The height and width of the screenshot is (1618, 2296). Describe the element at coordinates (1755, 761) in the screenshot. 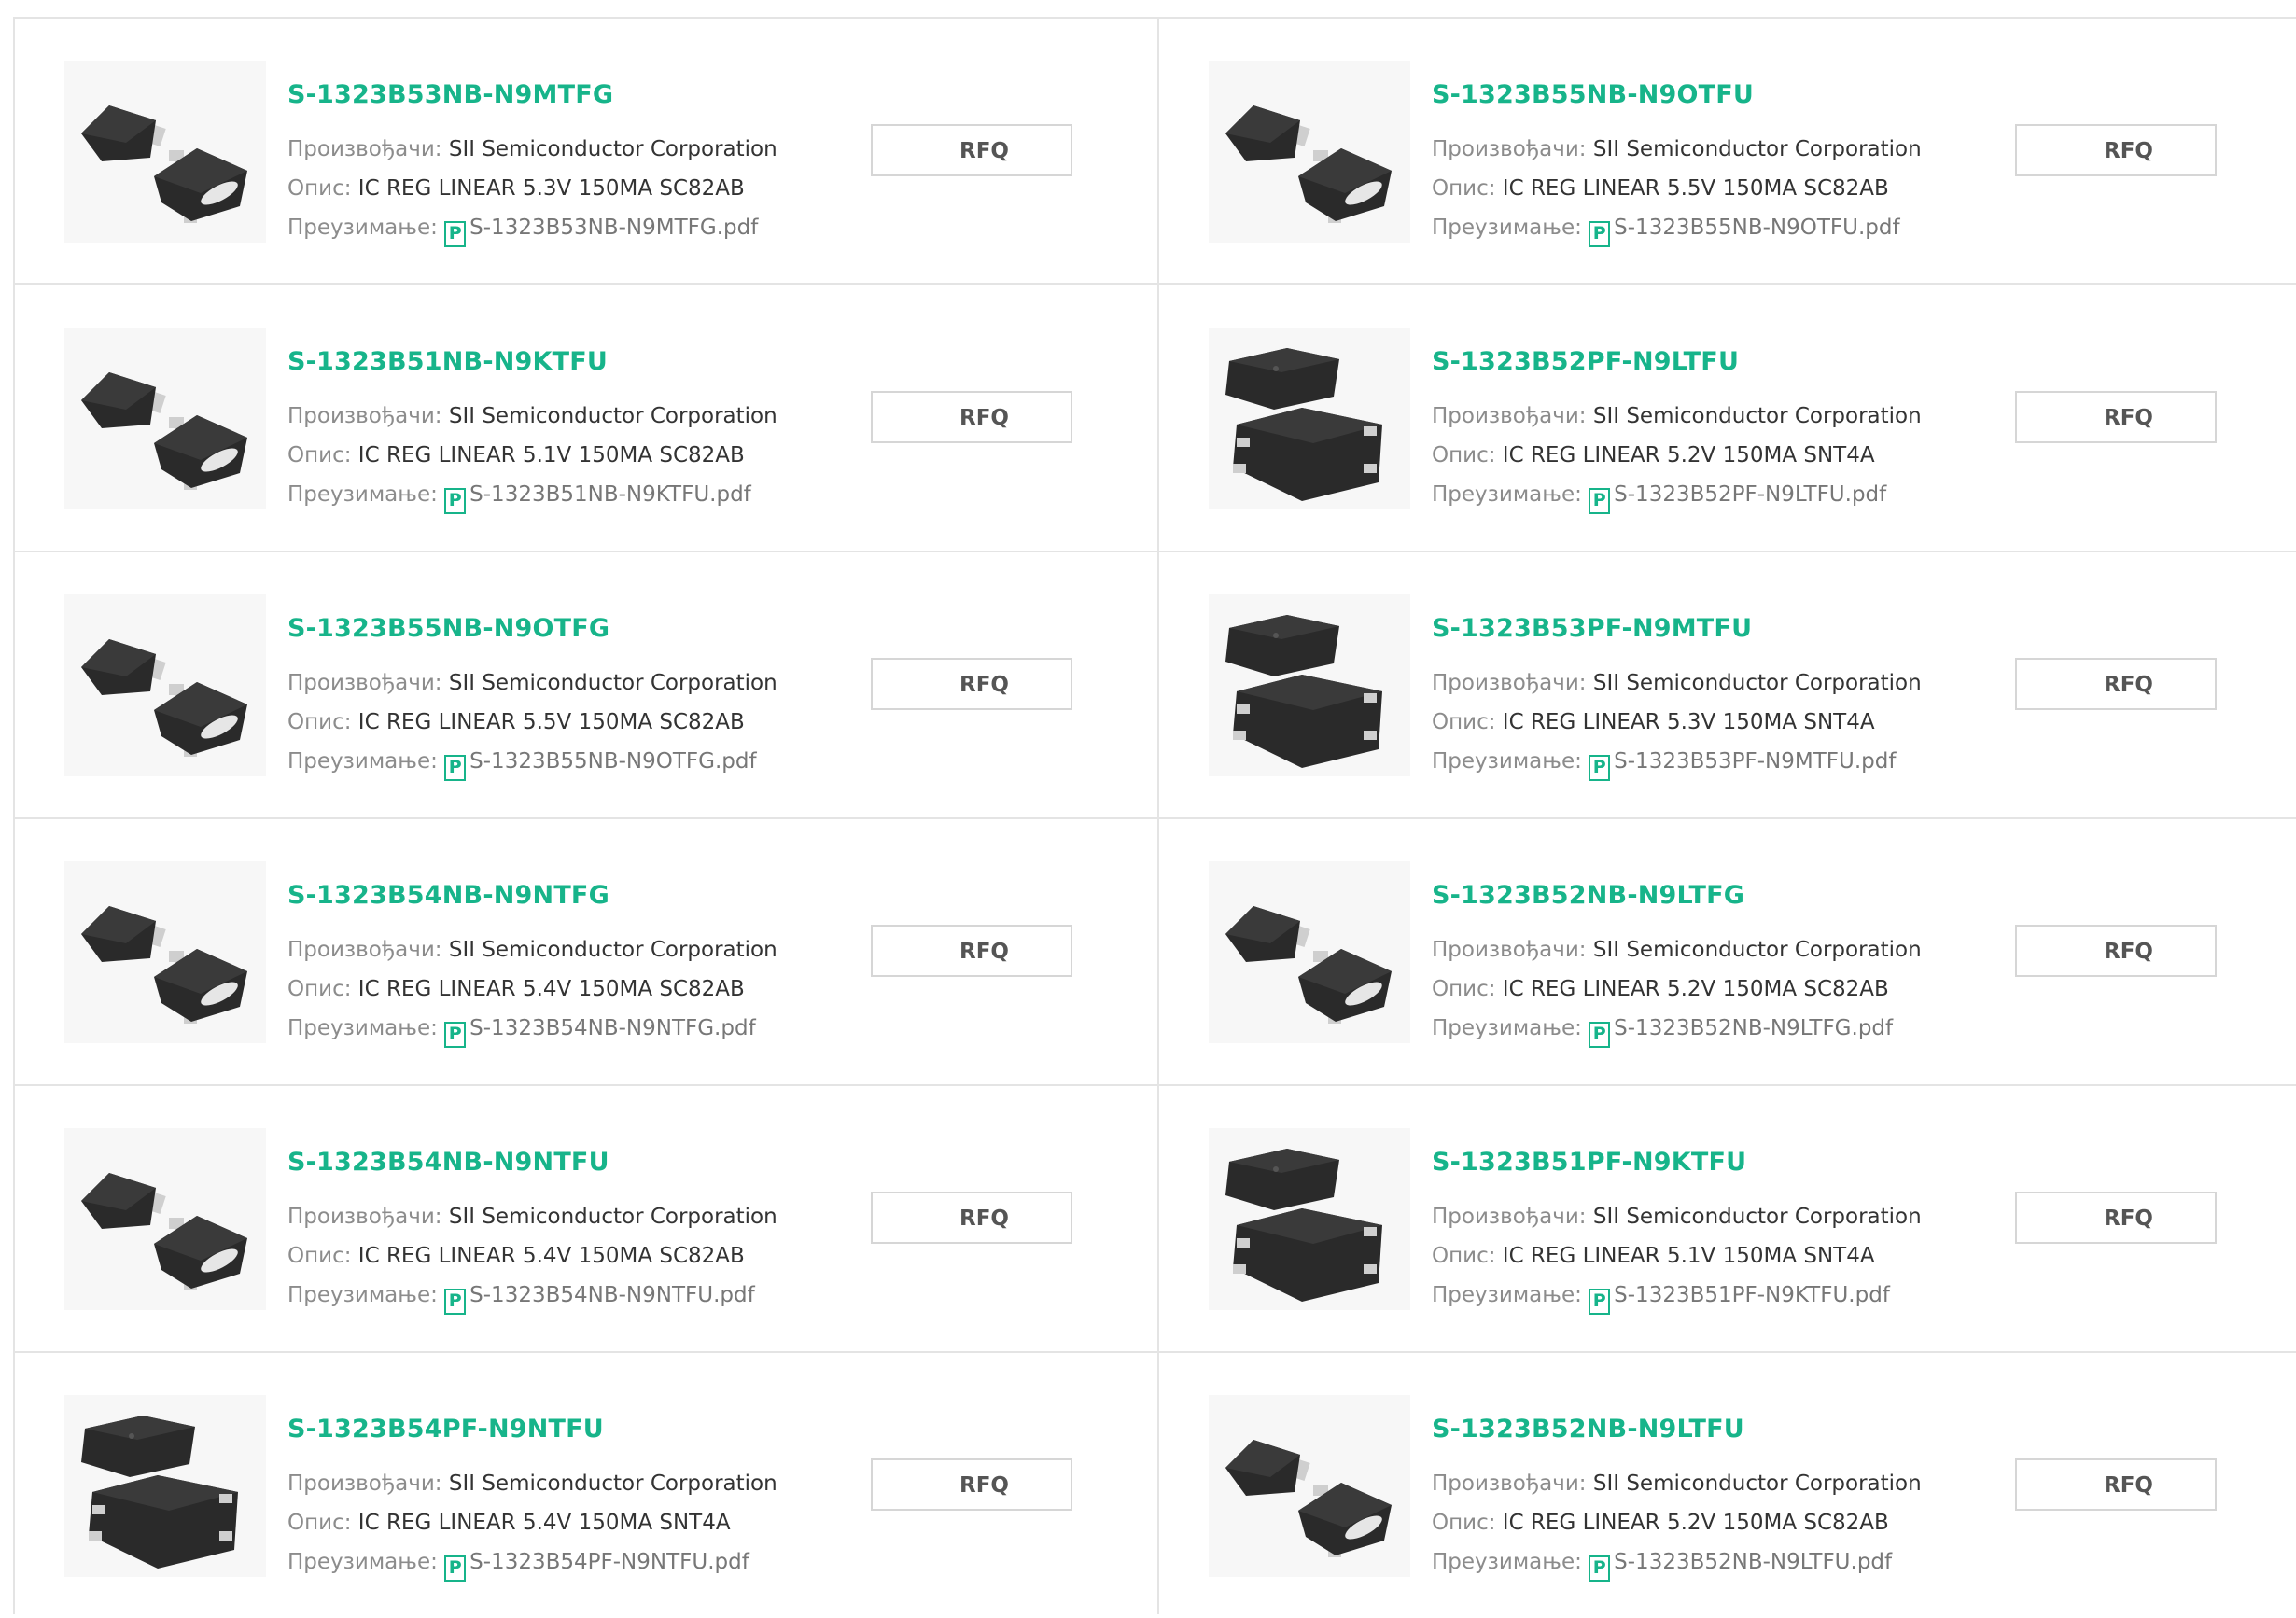

I see `datasheet-link: S-1323B53PF-N9MTFU.pdf` at that location.